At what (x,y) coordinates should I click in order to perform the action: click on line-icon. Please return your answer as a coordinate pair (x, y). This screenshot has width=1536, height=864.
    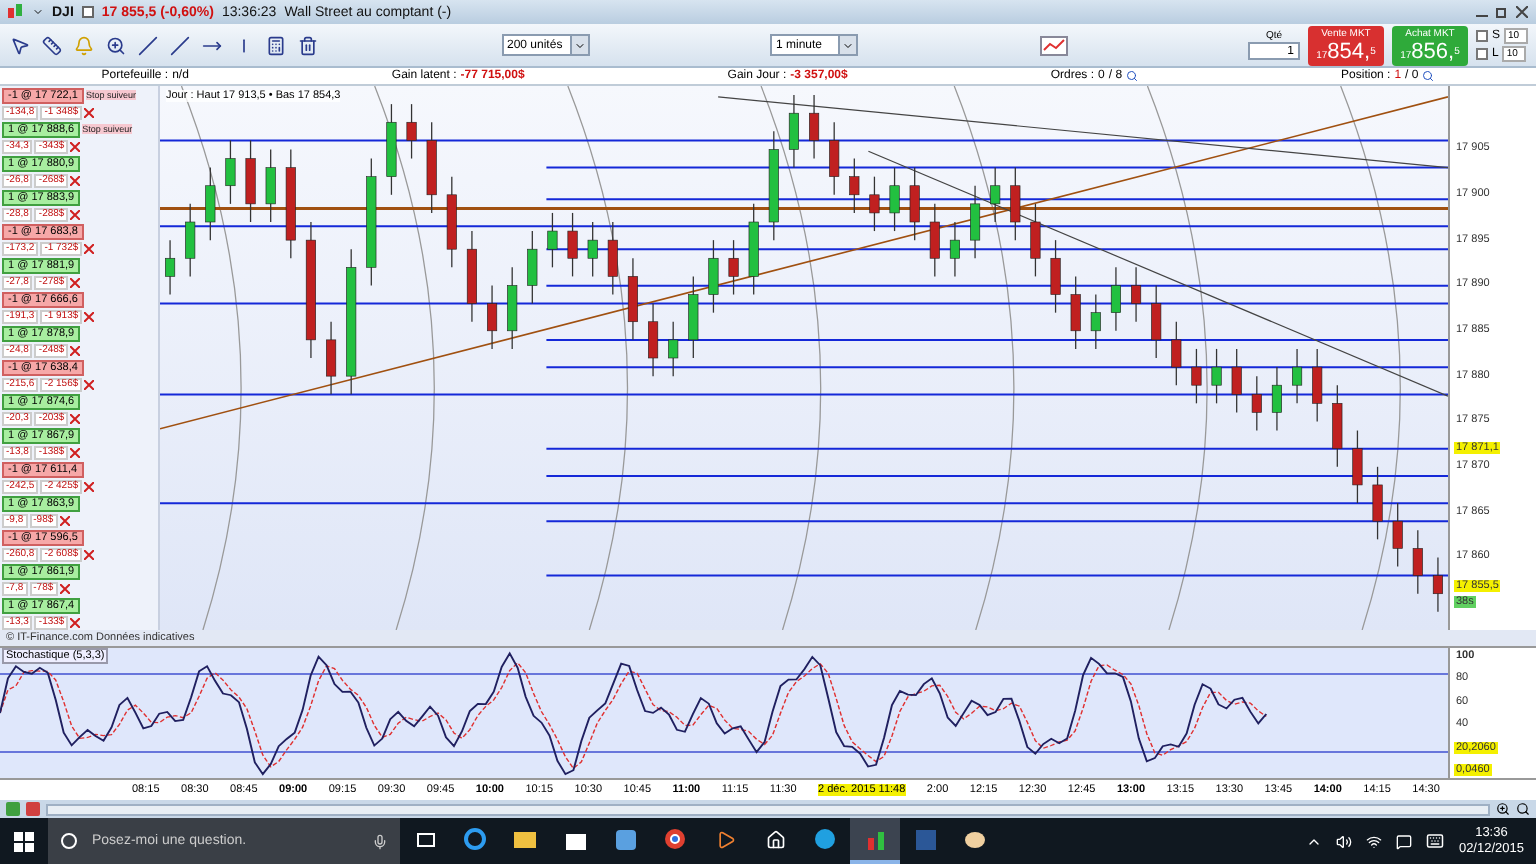
    Looking at the image, I should click on (148, 45).